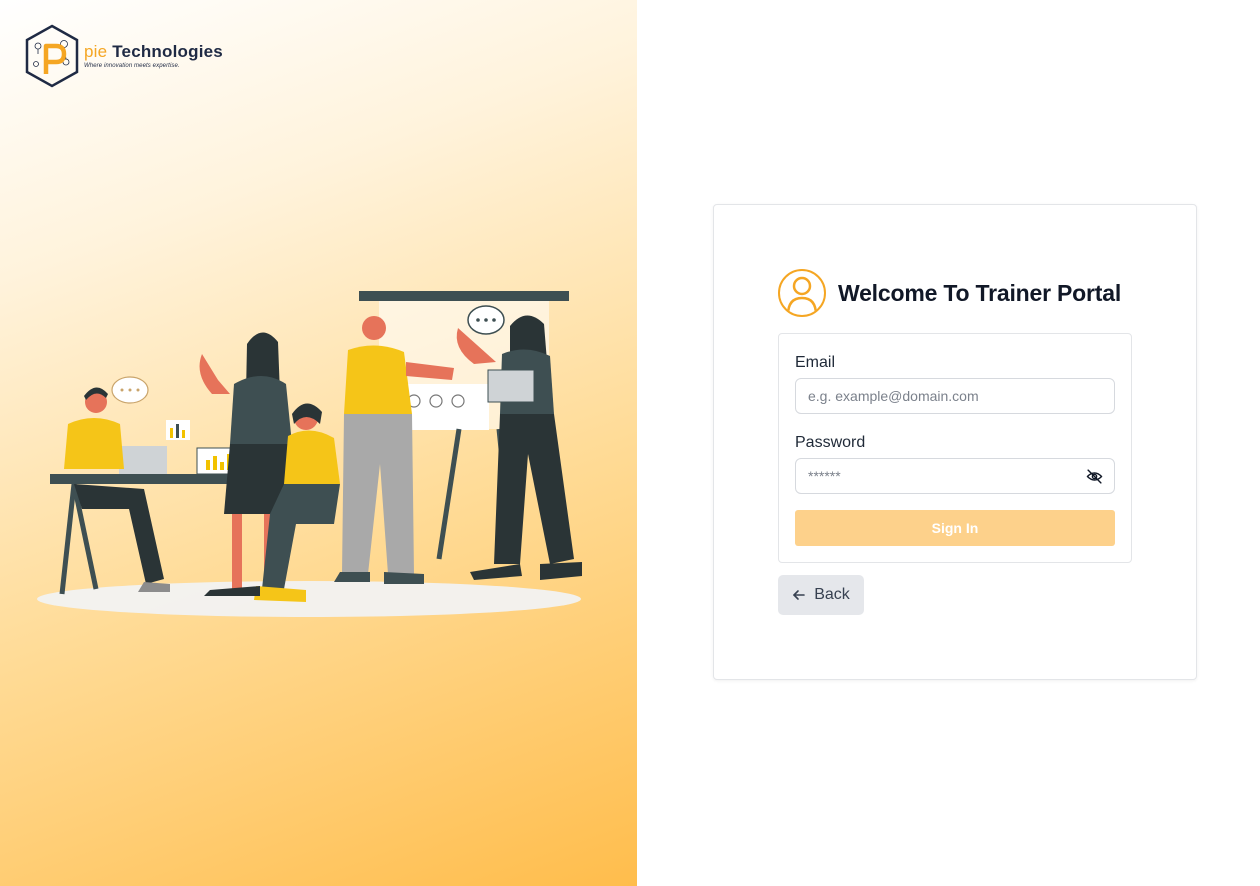  I want to click on page-title: Welcome To Trainer Portal, so click(980, 292).